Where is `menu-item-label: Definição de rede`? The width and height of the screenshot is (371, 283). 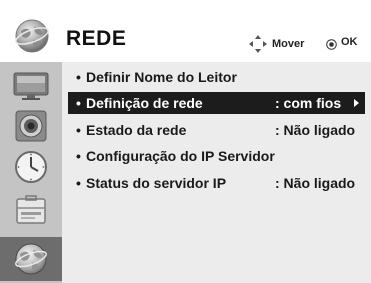
menu-item-label: Definição de rede is located at coordinates (144, 103).